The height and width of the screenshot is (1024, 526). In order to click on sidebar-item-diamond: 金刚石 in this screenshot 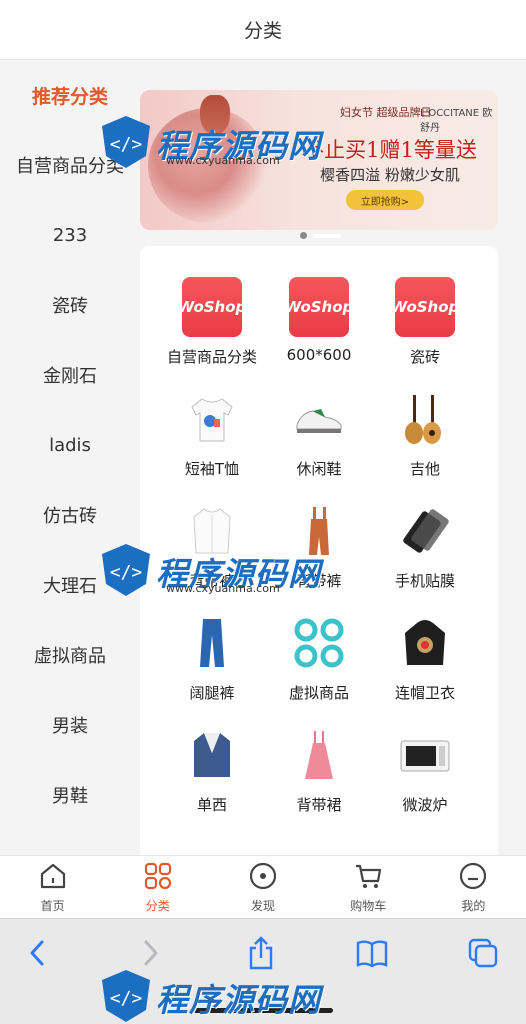, I will do `click(70, 375)`.